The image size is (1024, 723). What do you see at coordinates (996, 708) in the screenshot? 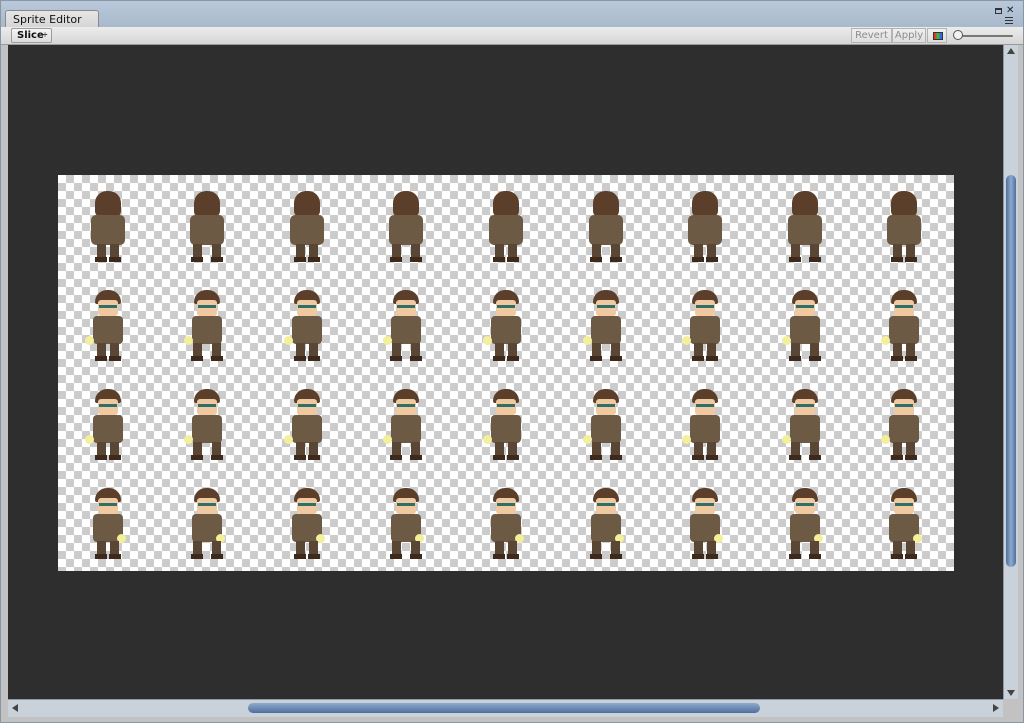
I see `scroll-right-icon` at bounding box center [996, 708].